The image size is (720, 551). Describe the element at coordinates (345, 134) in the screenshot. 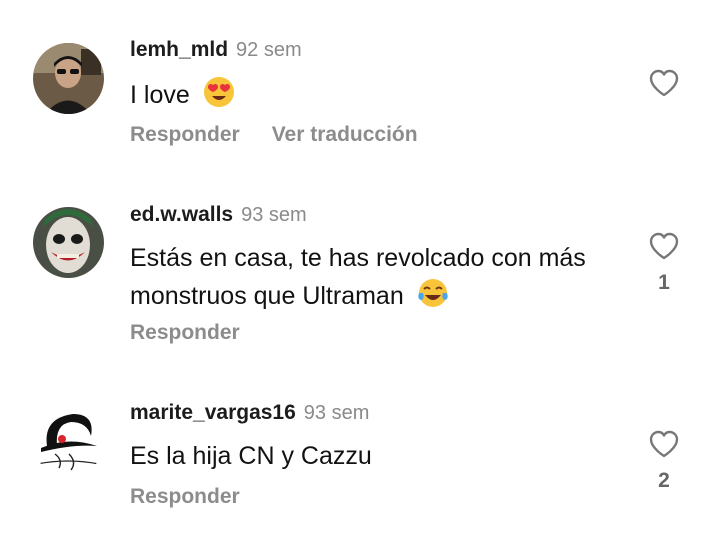

I see `see-translation-button: Ver traducción` at that location.